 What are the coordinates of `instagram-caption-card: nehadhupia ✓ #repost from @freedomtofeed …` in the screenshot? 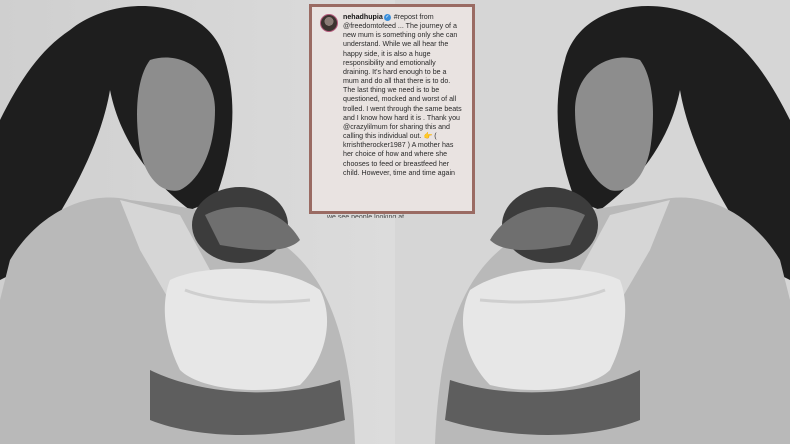 It's located at (392, 109).